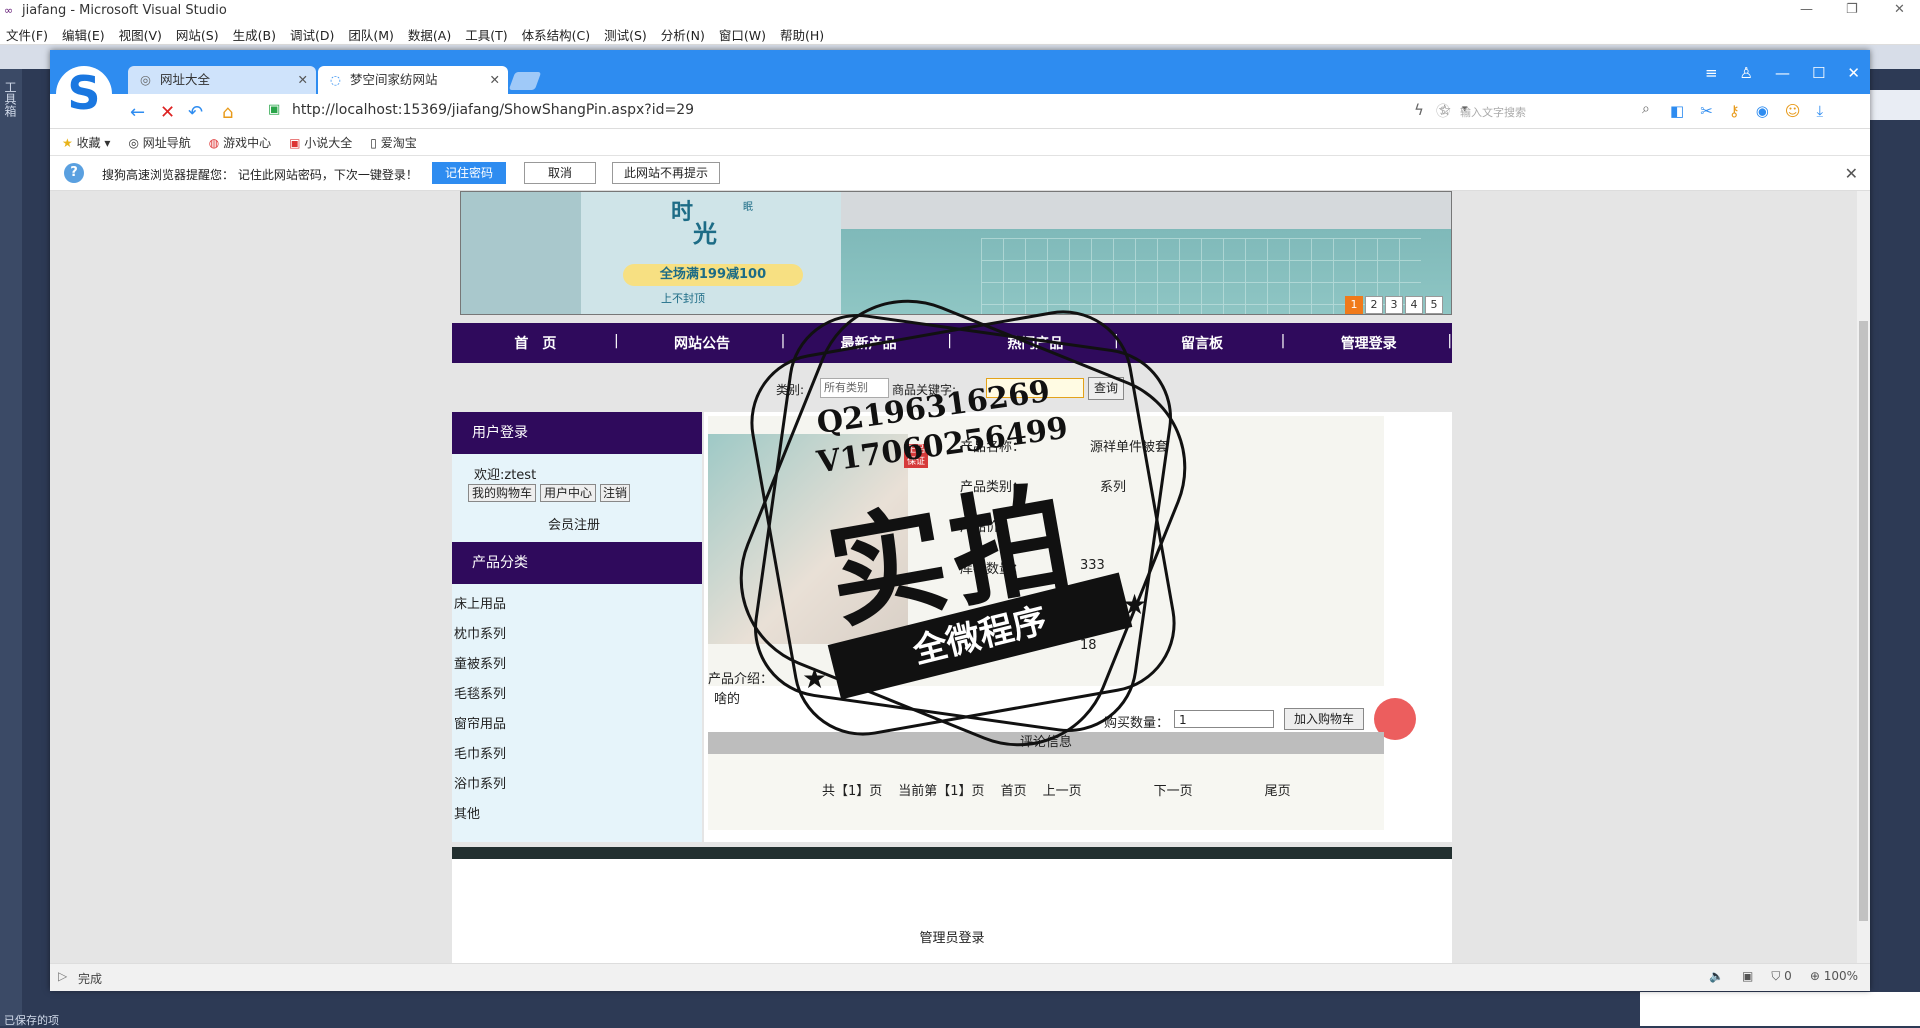 This screenshot has height=1028, width=1920. Describe the element at coordinates (27, 34) in the screenshot. I see `vs-menu-item: 文件(F)` at that location.